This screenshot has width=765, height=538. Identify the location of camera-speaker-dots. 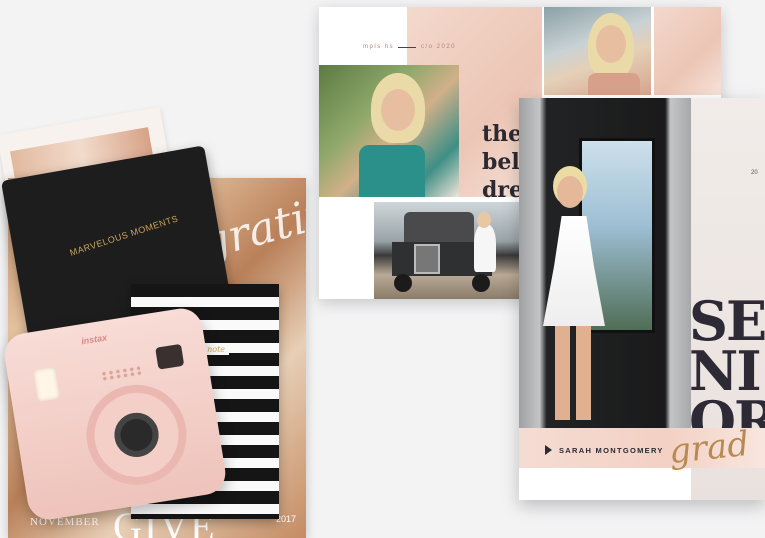
(121, 373).